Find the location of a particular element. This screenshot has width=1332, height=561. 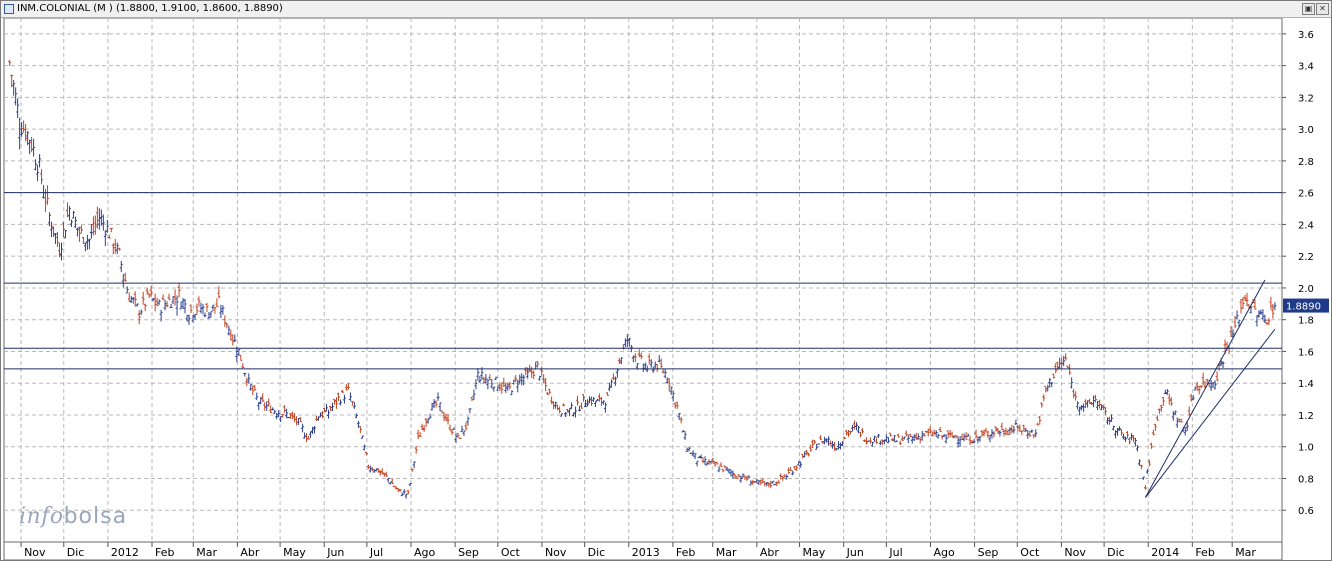

y-tick-label: 3.4 is located at coordinates (1306, 67).